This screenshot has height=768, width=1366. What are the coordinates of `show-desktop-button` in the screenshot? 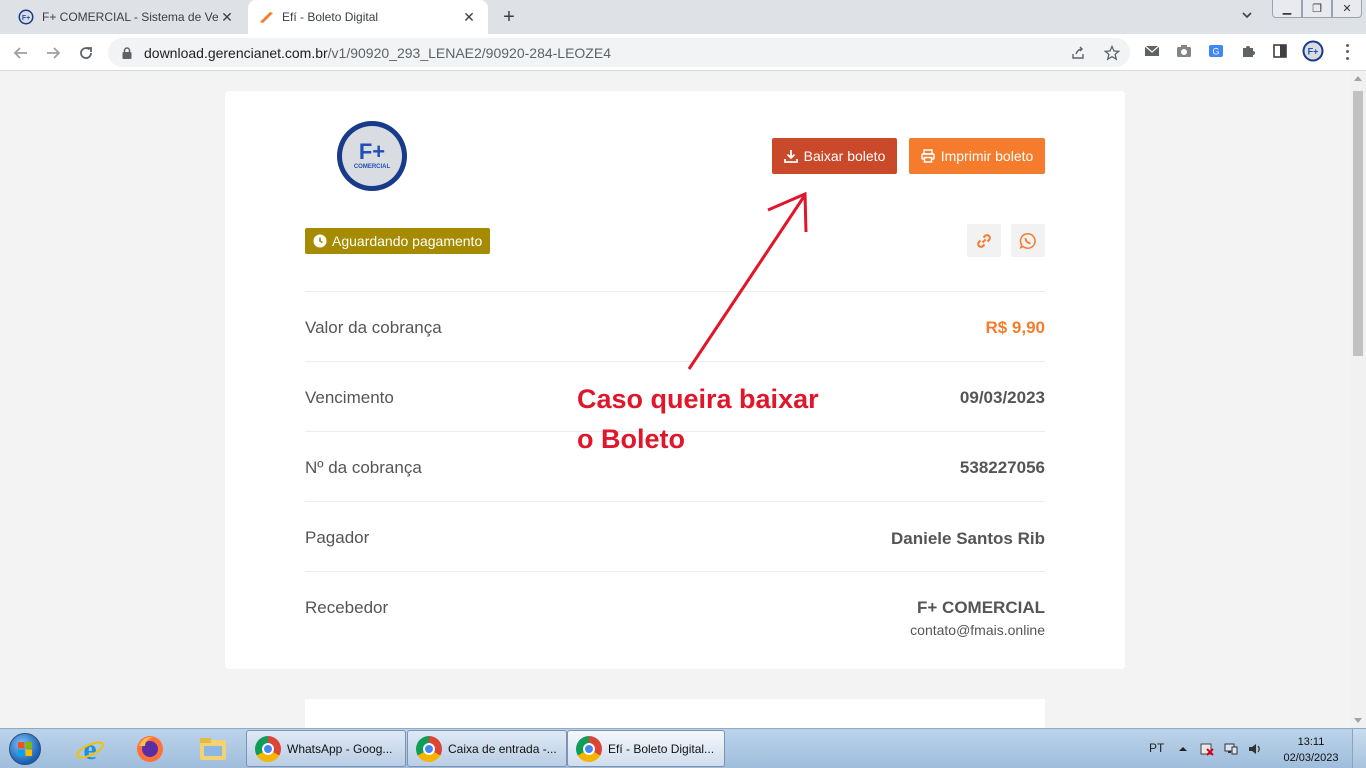 It's located at (1359, 748).